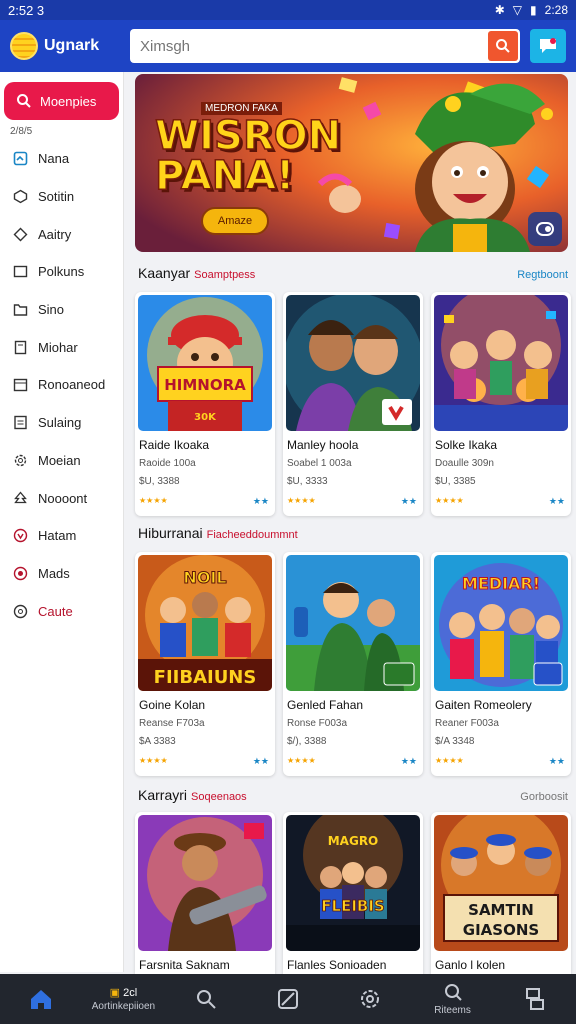 This screenshot has width=576, height=1024. Describe the element at coordinates (164, 273) in the screenshot. I see `section-title: Kaanyar` at that location.